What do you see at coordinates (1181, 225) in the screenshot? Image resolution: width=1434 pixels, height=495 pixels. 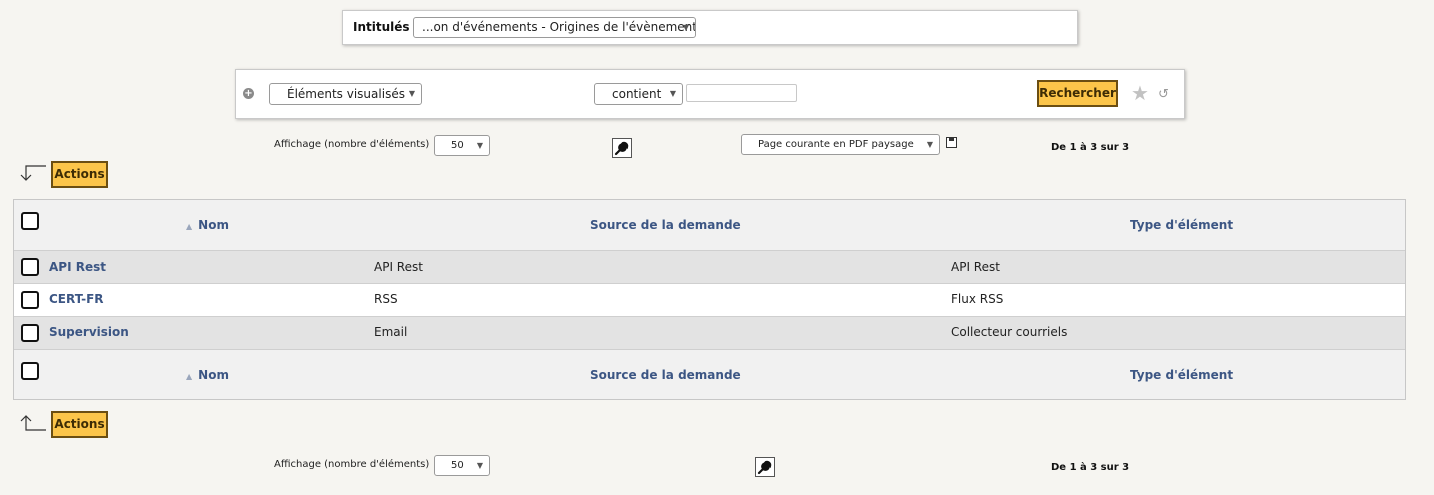 I see `column-header-type: Type d'élément` at bounding box center [1181, 225].